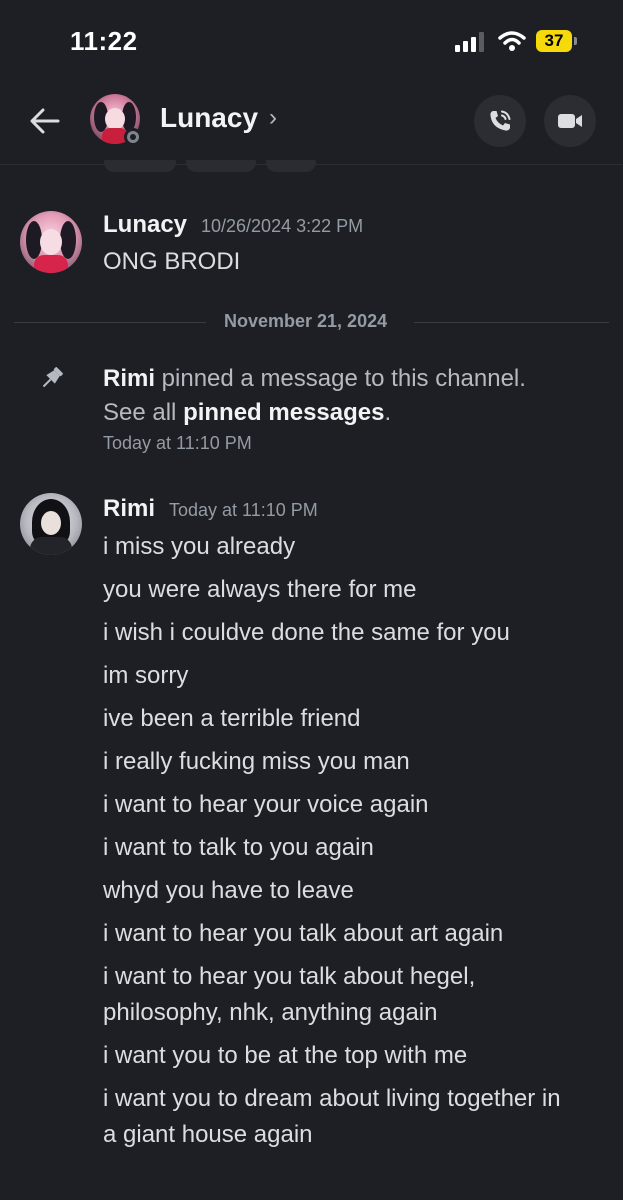 The width and height of the screenshot is (623, 1200). What do you see at coordinates (311, 122) in the screenshot?
I see `chat-header: Lunacy ›` at bounding box center [311, 122].